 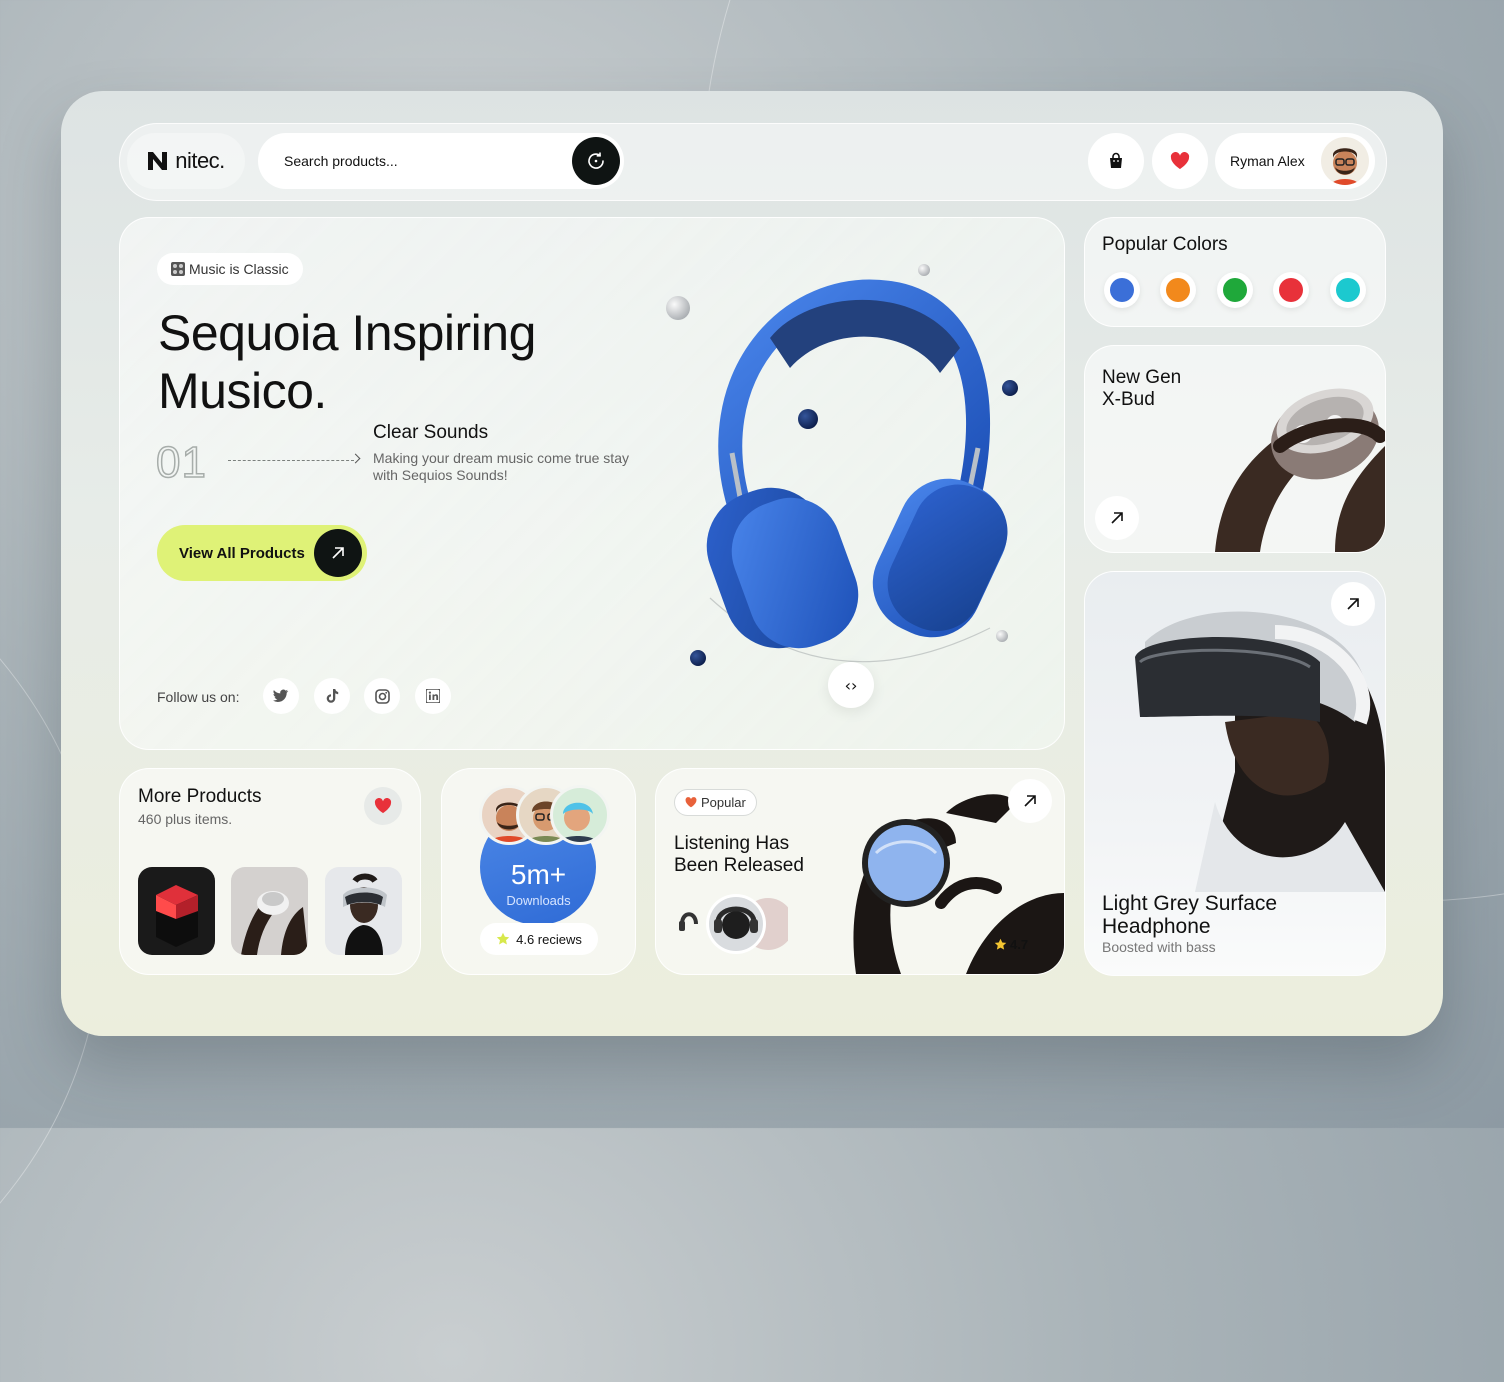 I want to click on user-name: Ryman Alex, so click(x=1267, y=161).